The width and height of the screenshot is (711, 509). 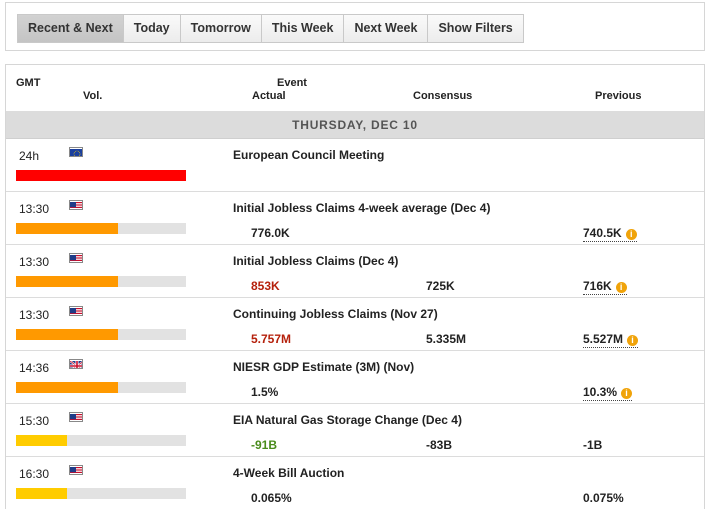 I want to click on event-name-link: European Council Meeting, so click(x=308, y=155).